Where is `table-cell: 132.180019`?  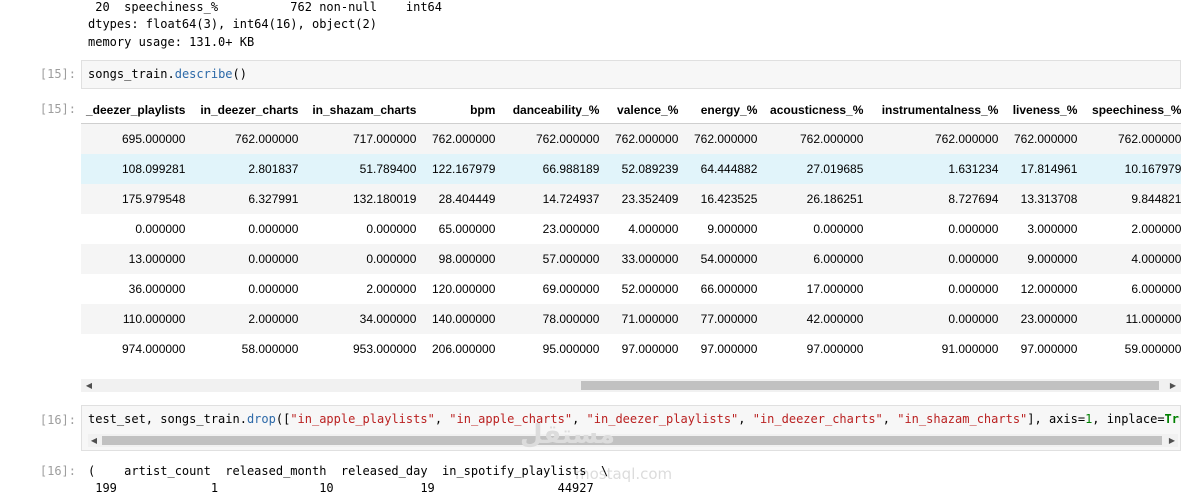 table-cell: 132.180019 is located at coordinates (362, 199).